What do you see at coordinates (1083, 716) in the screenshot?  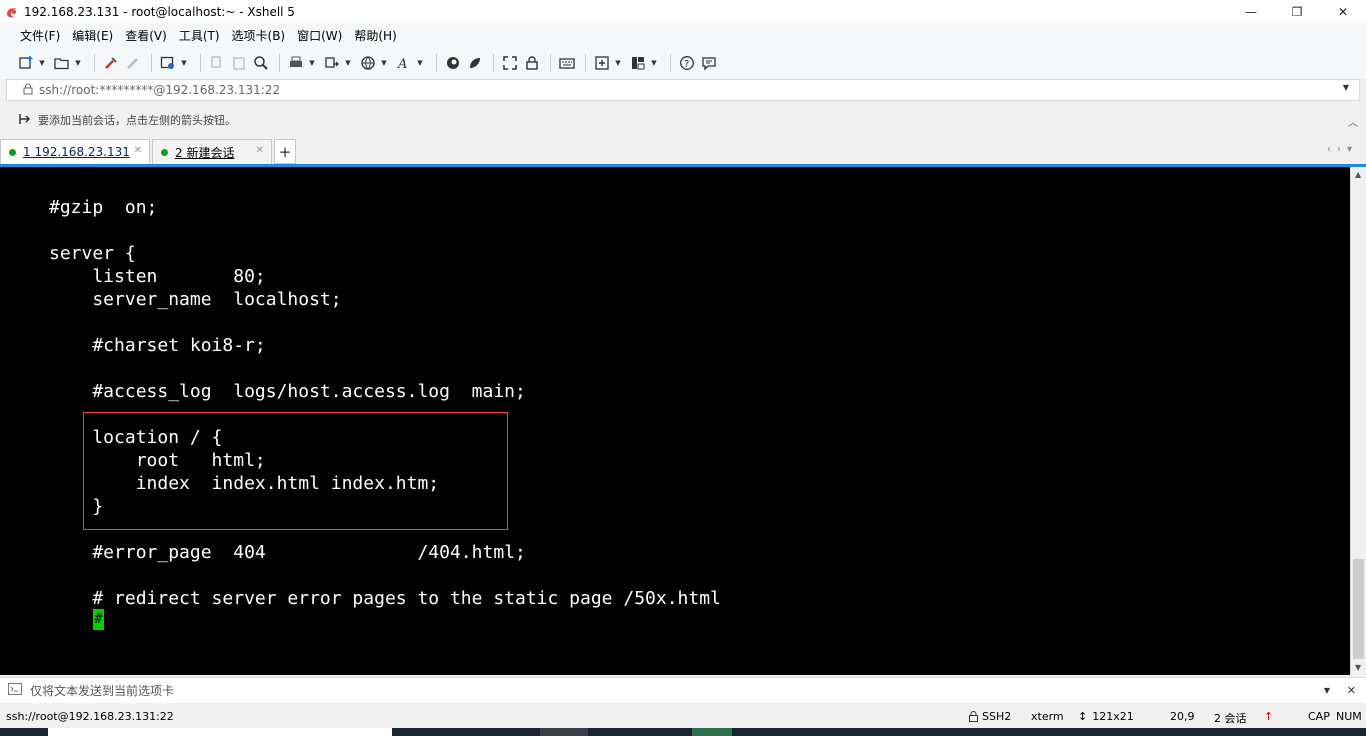 I see `resize-icon: ↕` at bounding box center [1083, 716].